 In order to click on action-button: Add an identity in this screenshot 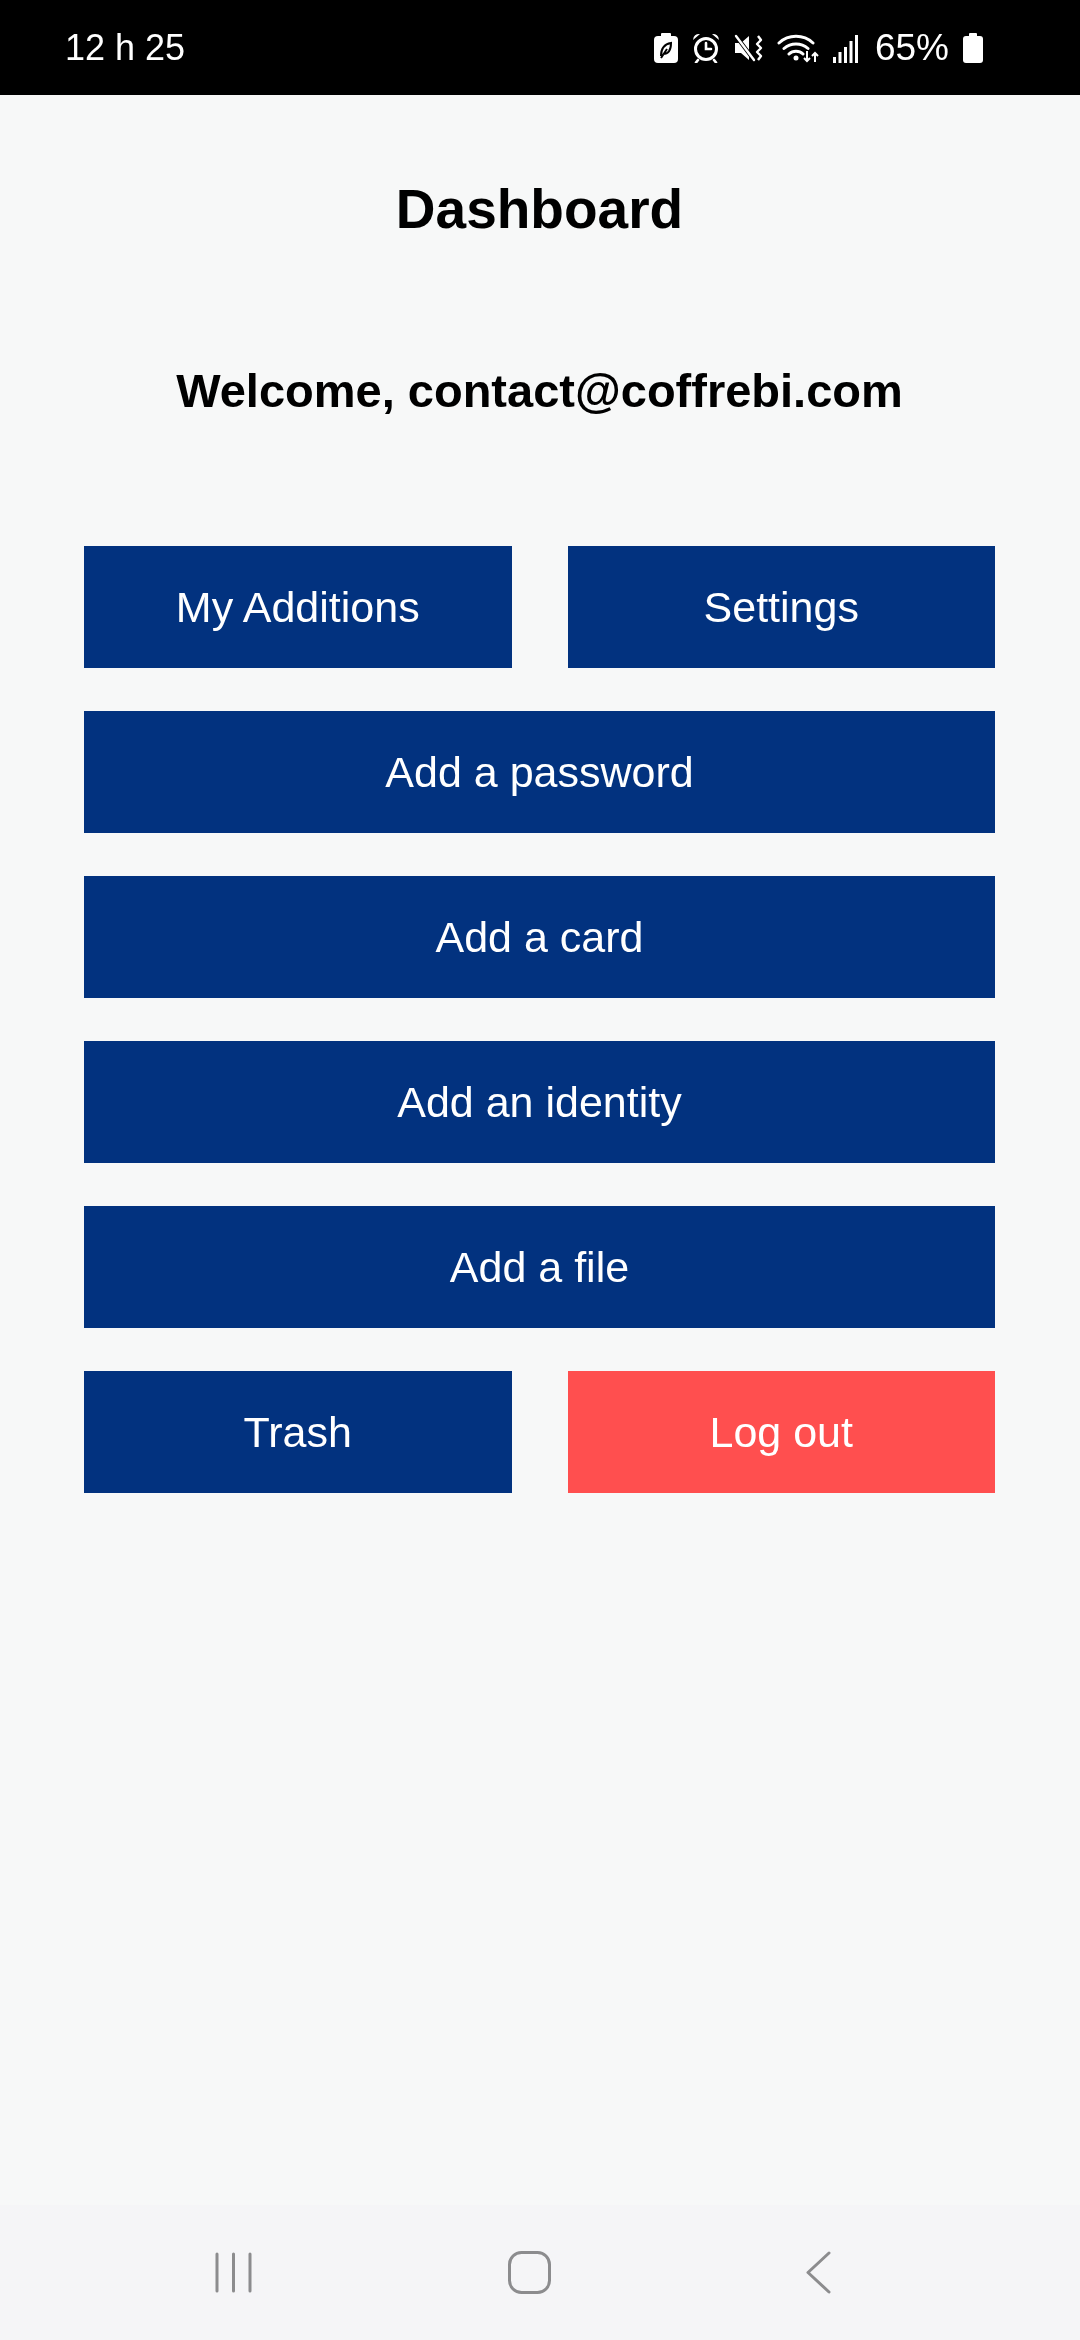, I will do `click(539, 1102)`.